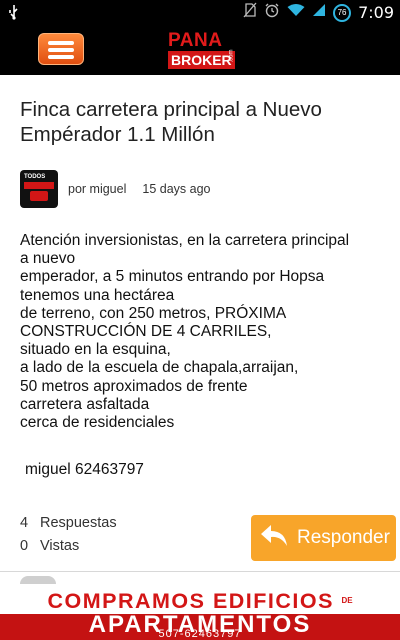 The width and height of the screenshot is (400, 640). What do you see at coordinates (97, 423) in the screenshot?
I see `post-body-line: cerca de residenciales` at bounding box center [97, 423].